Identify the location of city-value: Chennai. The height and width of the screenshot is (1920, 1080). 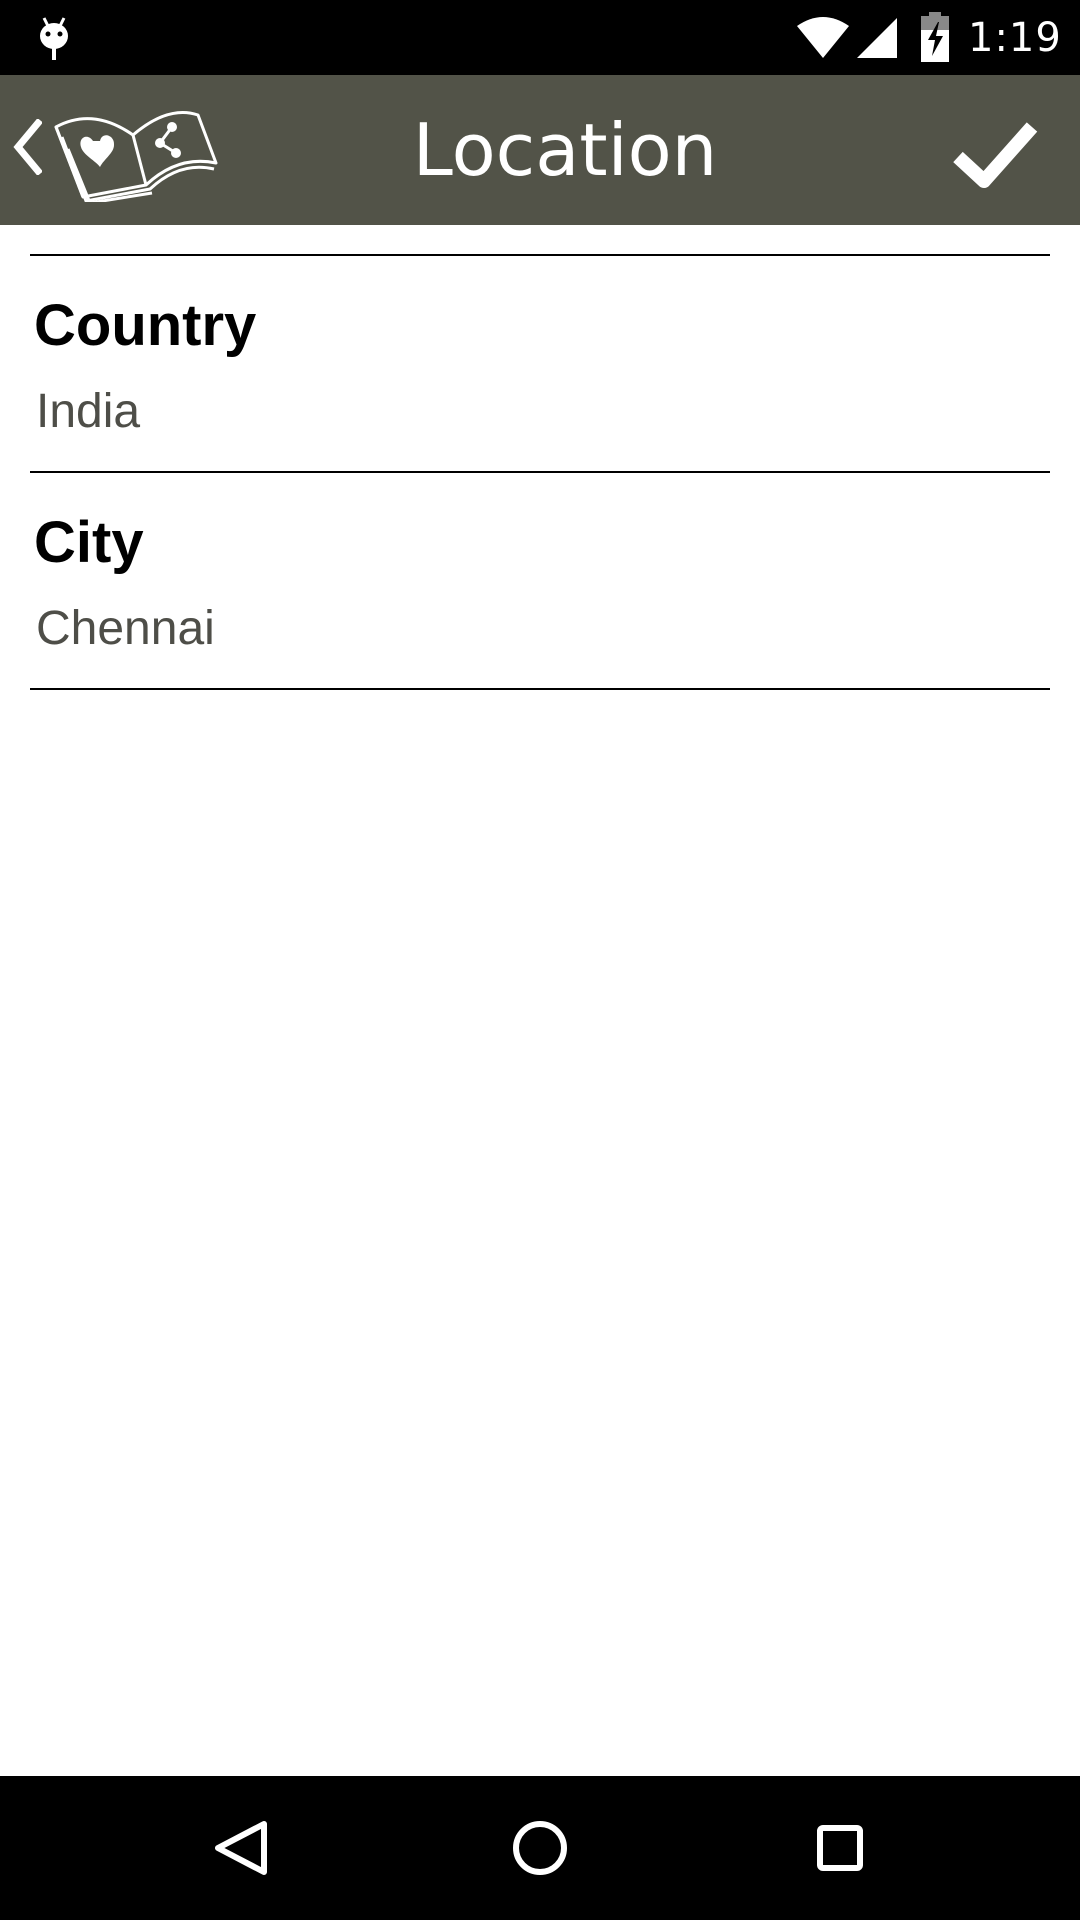
(125, 628).